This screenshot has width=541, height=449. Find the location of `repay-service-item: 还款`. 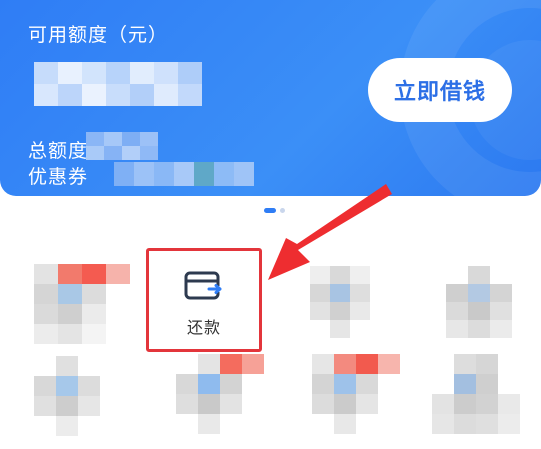

repay-service-item: 还款 is located at coordinates (204, 300).